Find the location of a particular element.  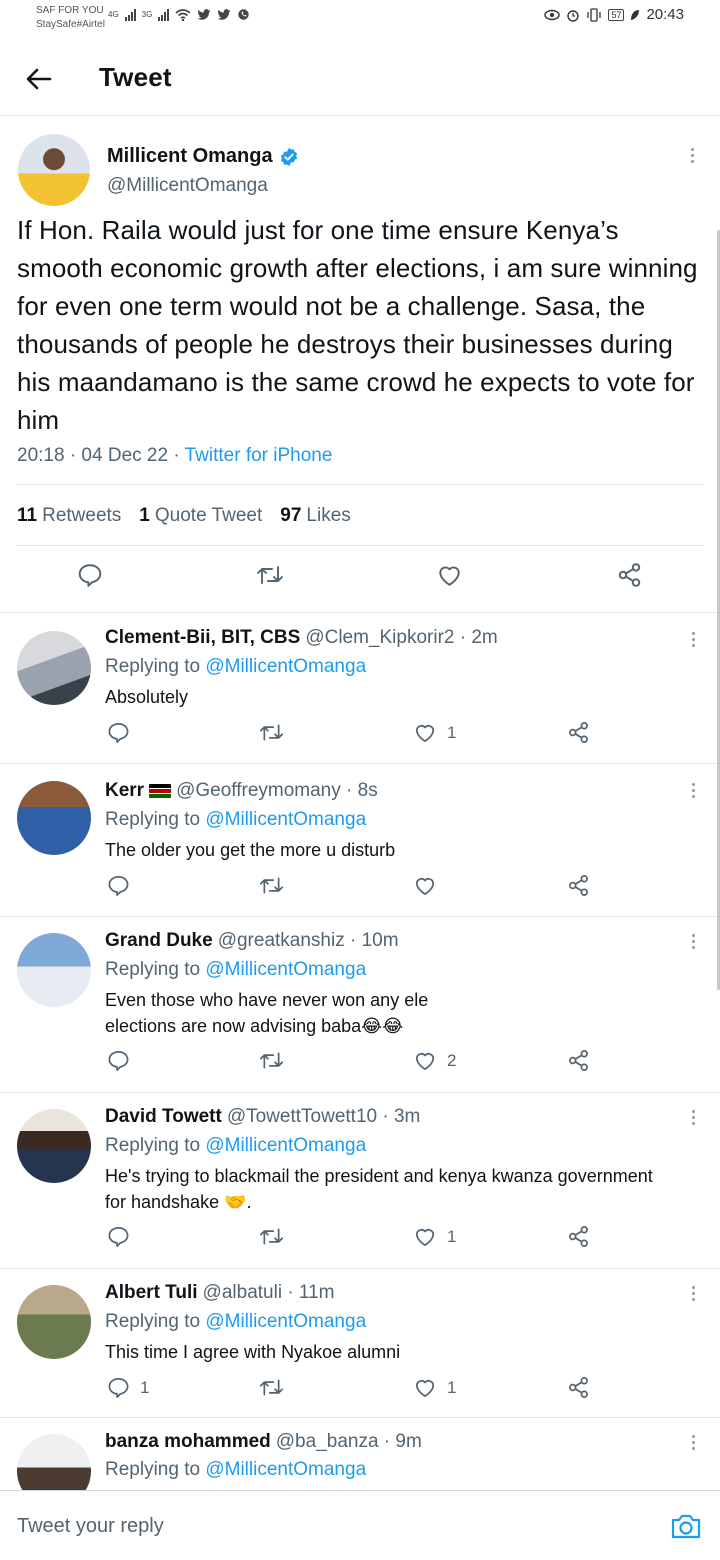

likes-stat: 97 Likes is located at coordinates (315, 516).